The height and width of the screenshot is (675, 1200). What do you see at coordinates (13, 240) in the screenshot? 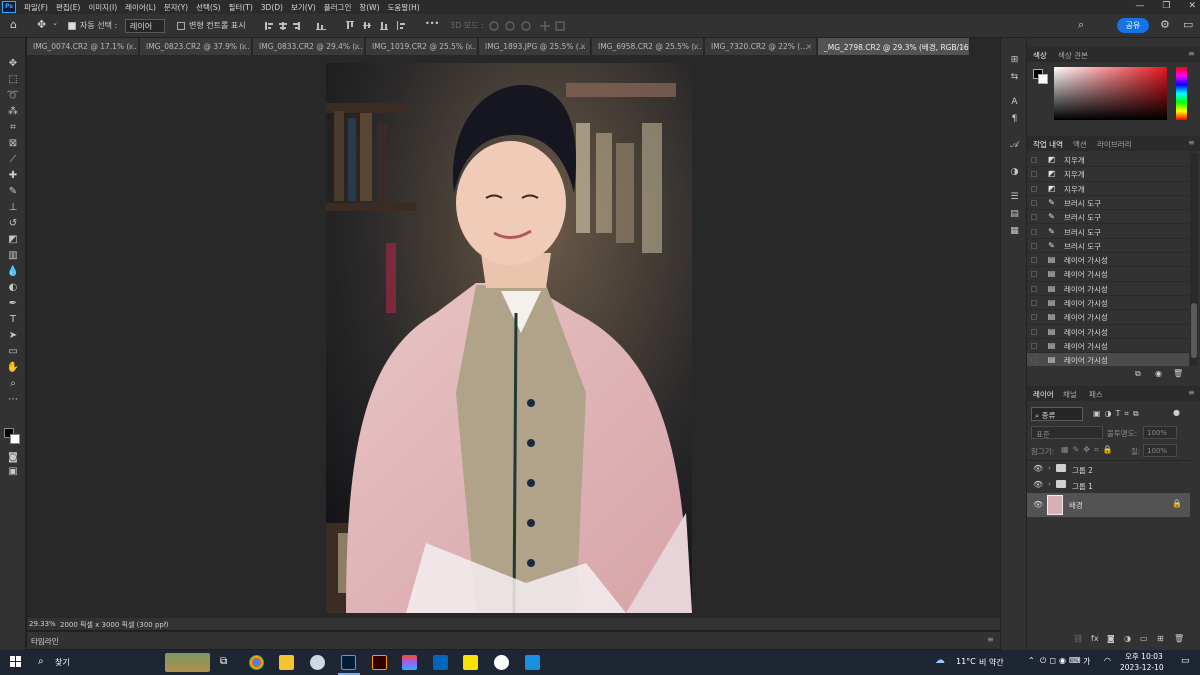
I see `eraser-tool-icon: ◩` at bounding box center [13, 240].